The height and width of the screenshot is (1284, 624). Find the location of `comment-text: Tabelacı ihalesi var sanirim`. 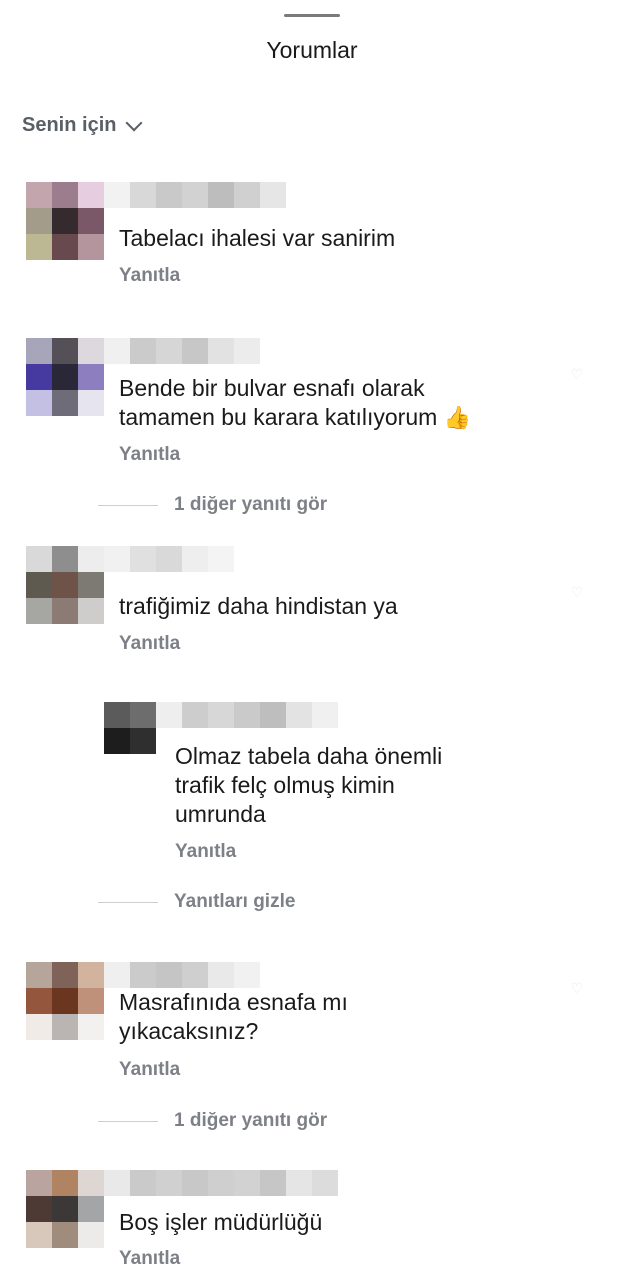

comment-text: Tabelacı ihalesi var sanirim is located at coordinates (257, 238).